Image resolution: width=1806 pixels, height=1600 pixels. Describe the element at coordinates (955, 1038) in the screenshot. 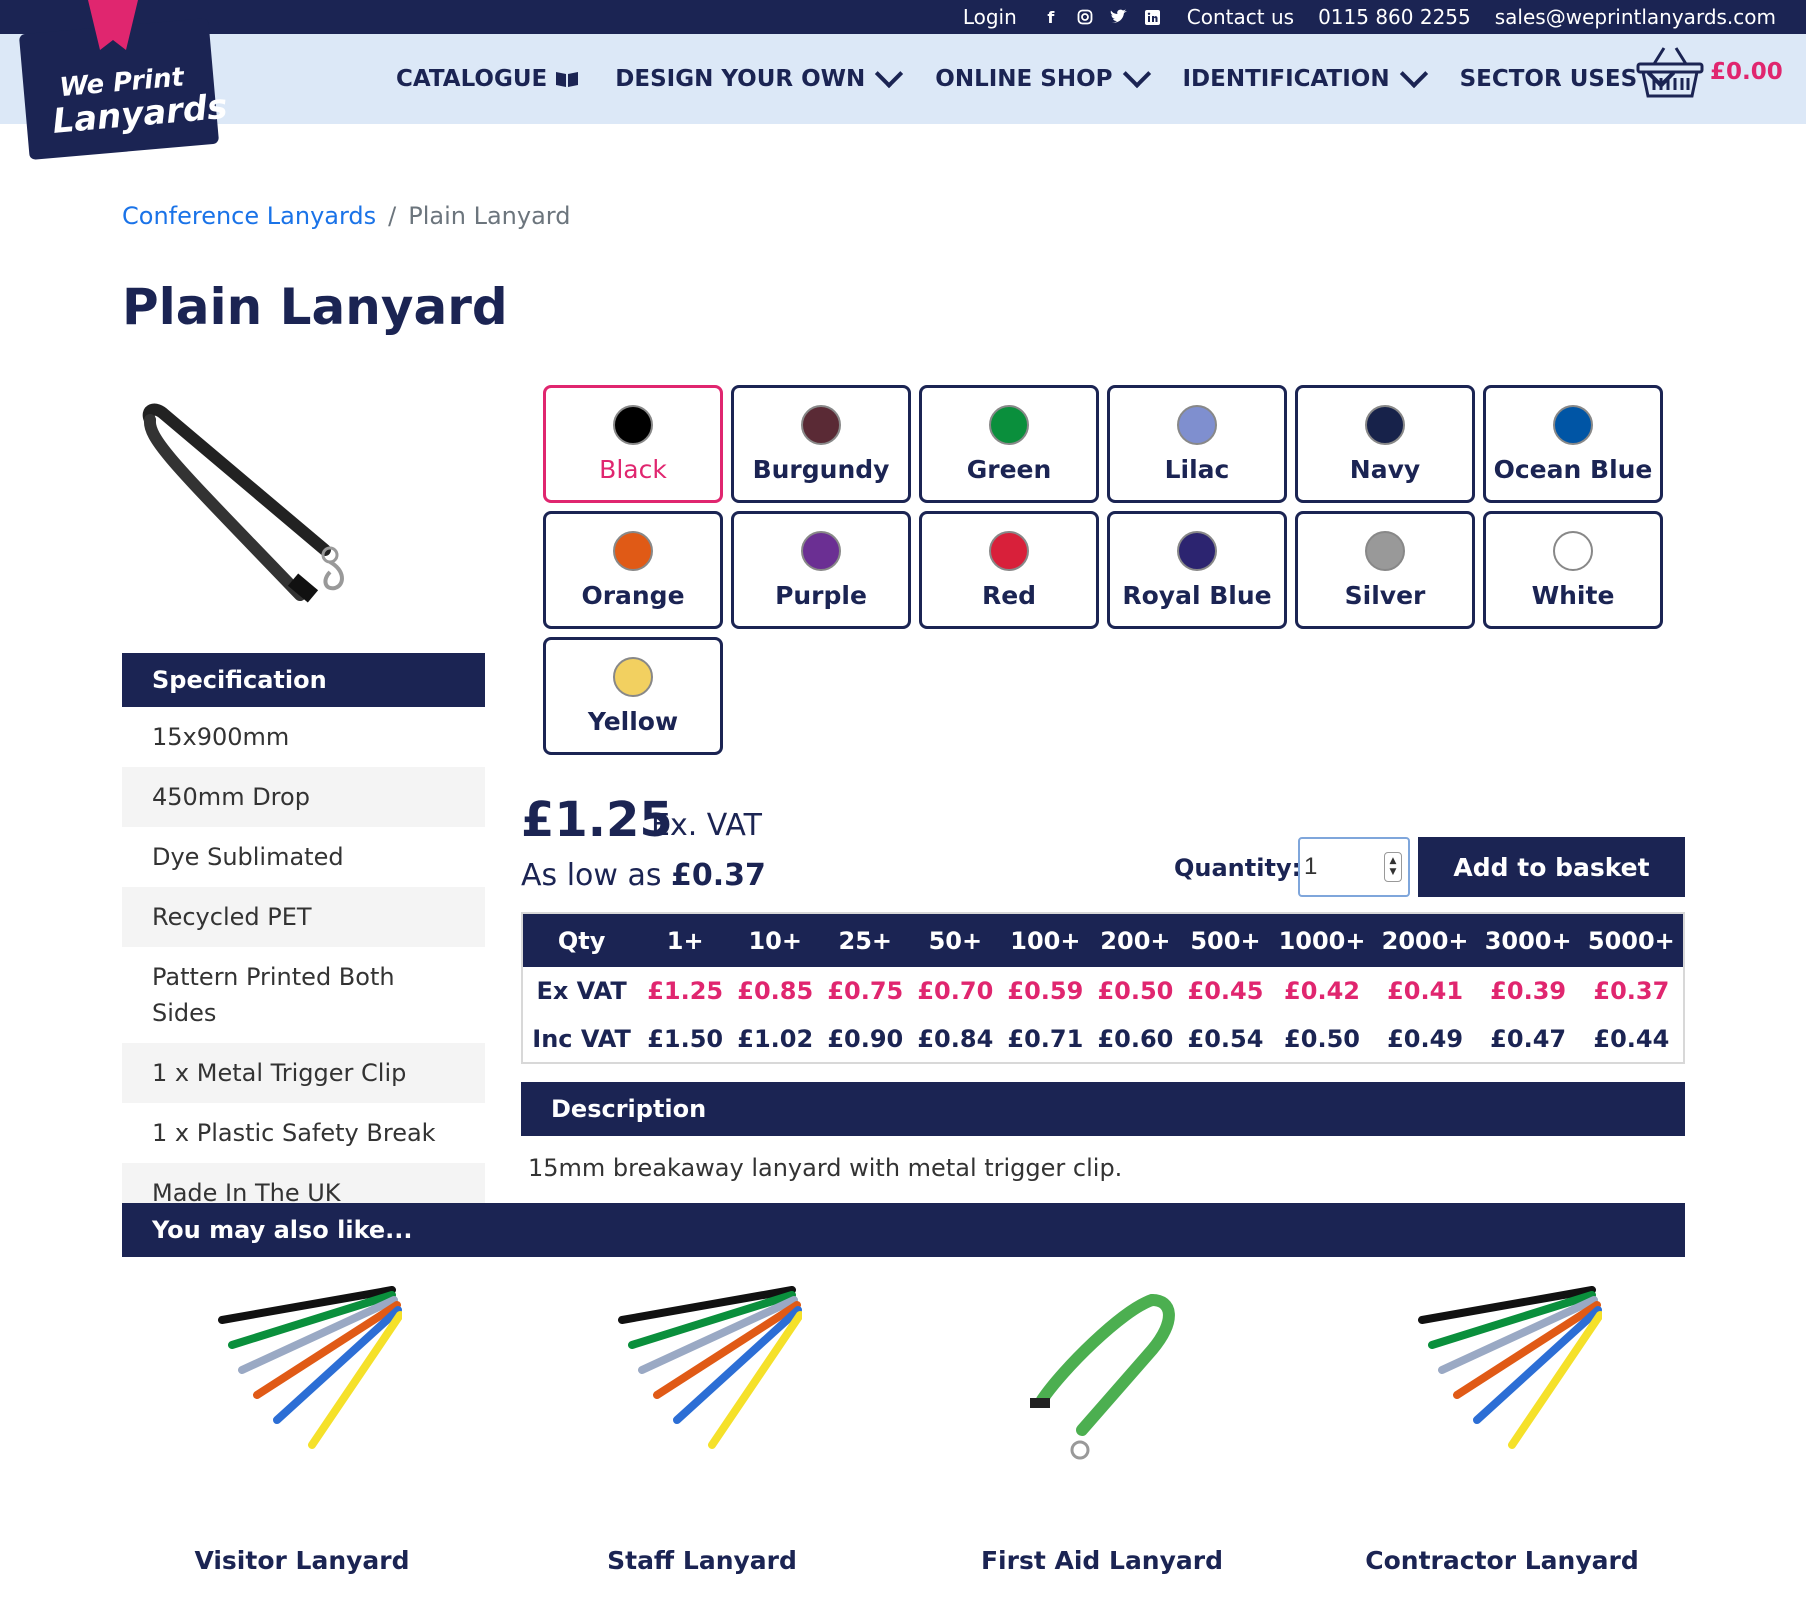

I see `price-cell: £0.84` at that location.